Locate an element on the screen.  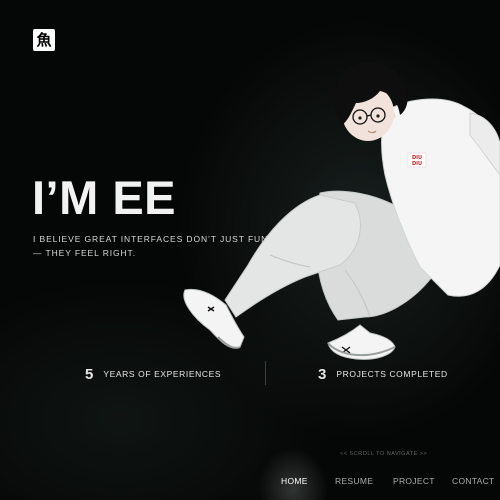
main-nav: HOME RESUME PROJECT CONTACT is located at coordinates (250, 483).